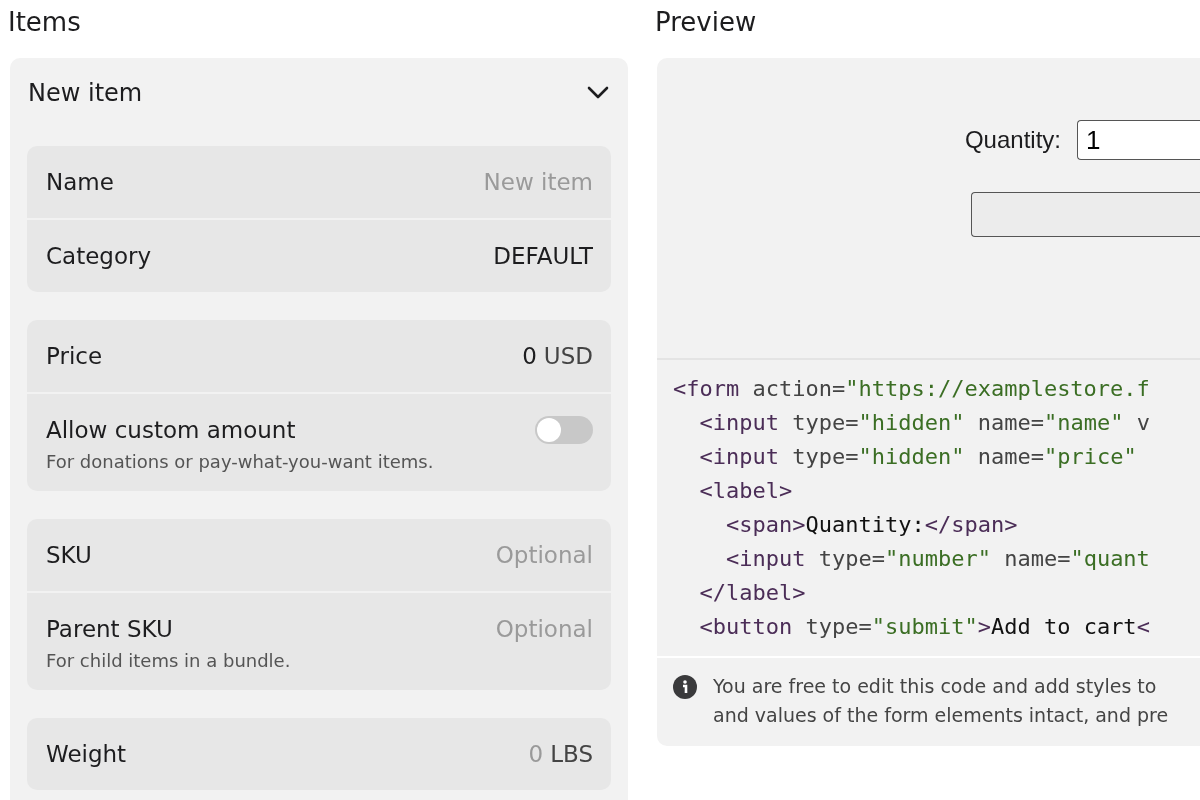 The image size is (1200, 800). Describe the element at coordinates (85, 93) in the screenshot. I see `card-title: New item` at that location.